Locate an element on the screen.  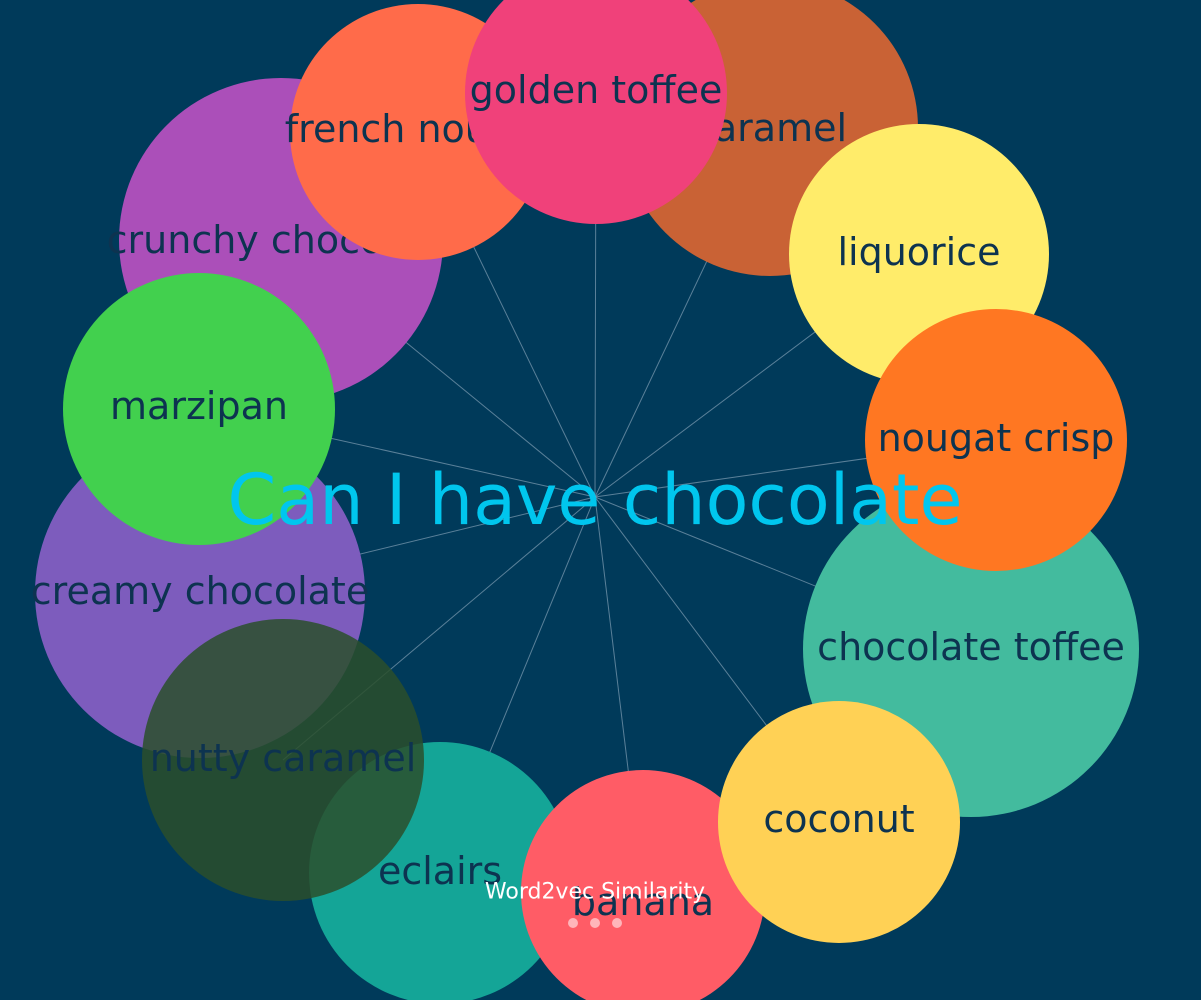
diagram-caption: Word2vec Similarity is located at coordinates (595, 892).